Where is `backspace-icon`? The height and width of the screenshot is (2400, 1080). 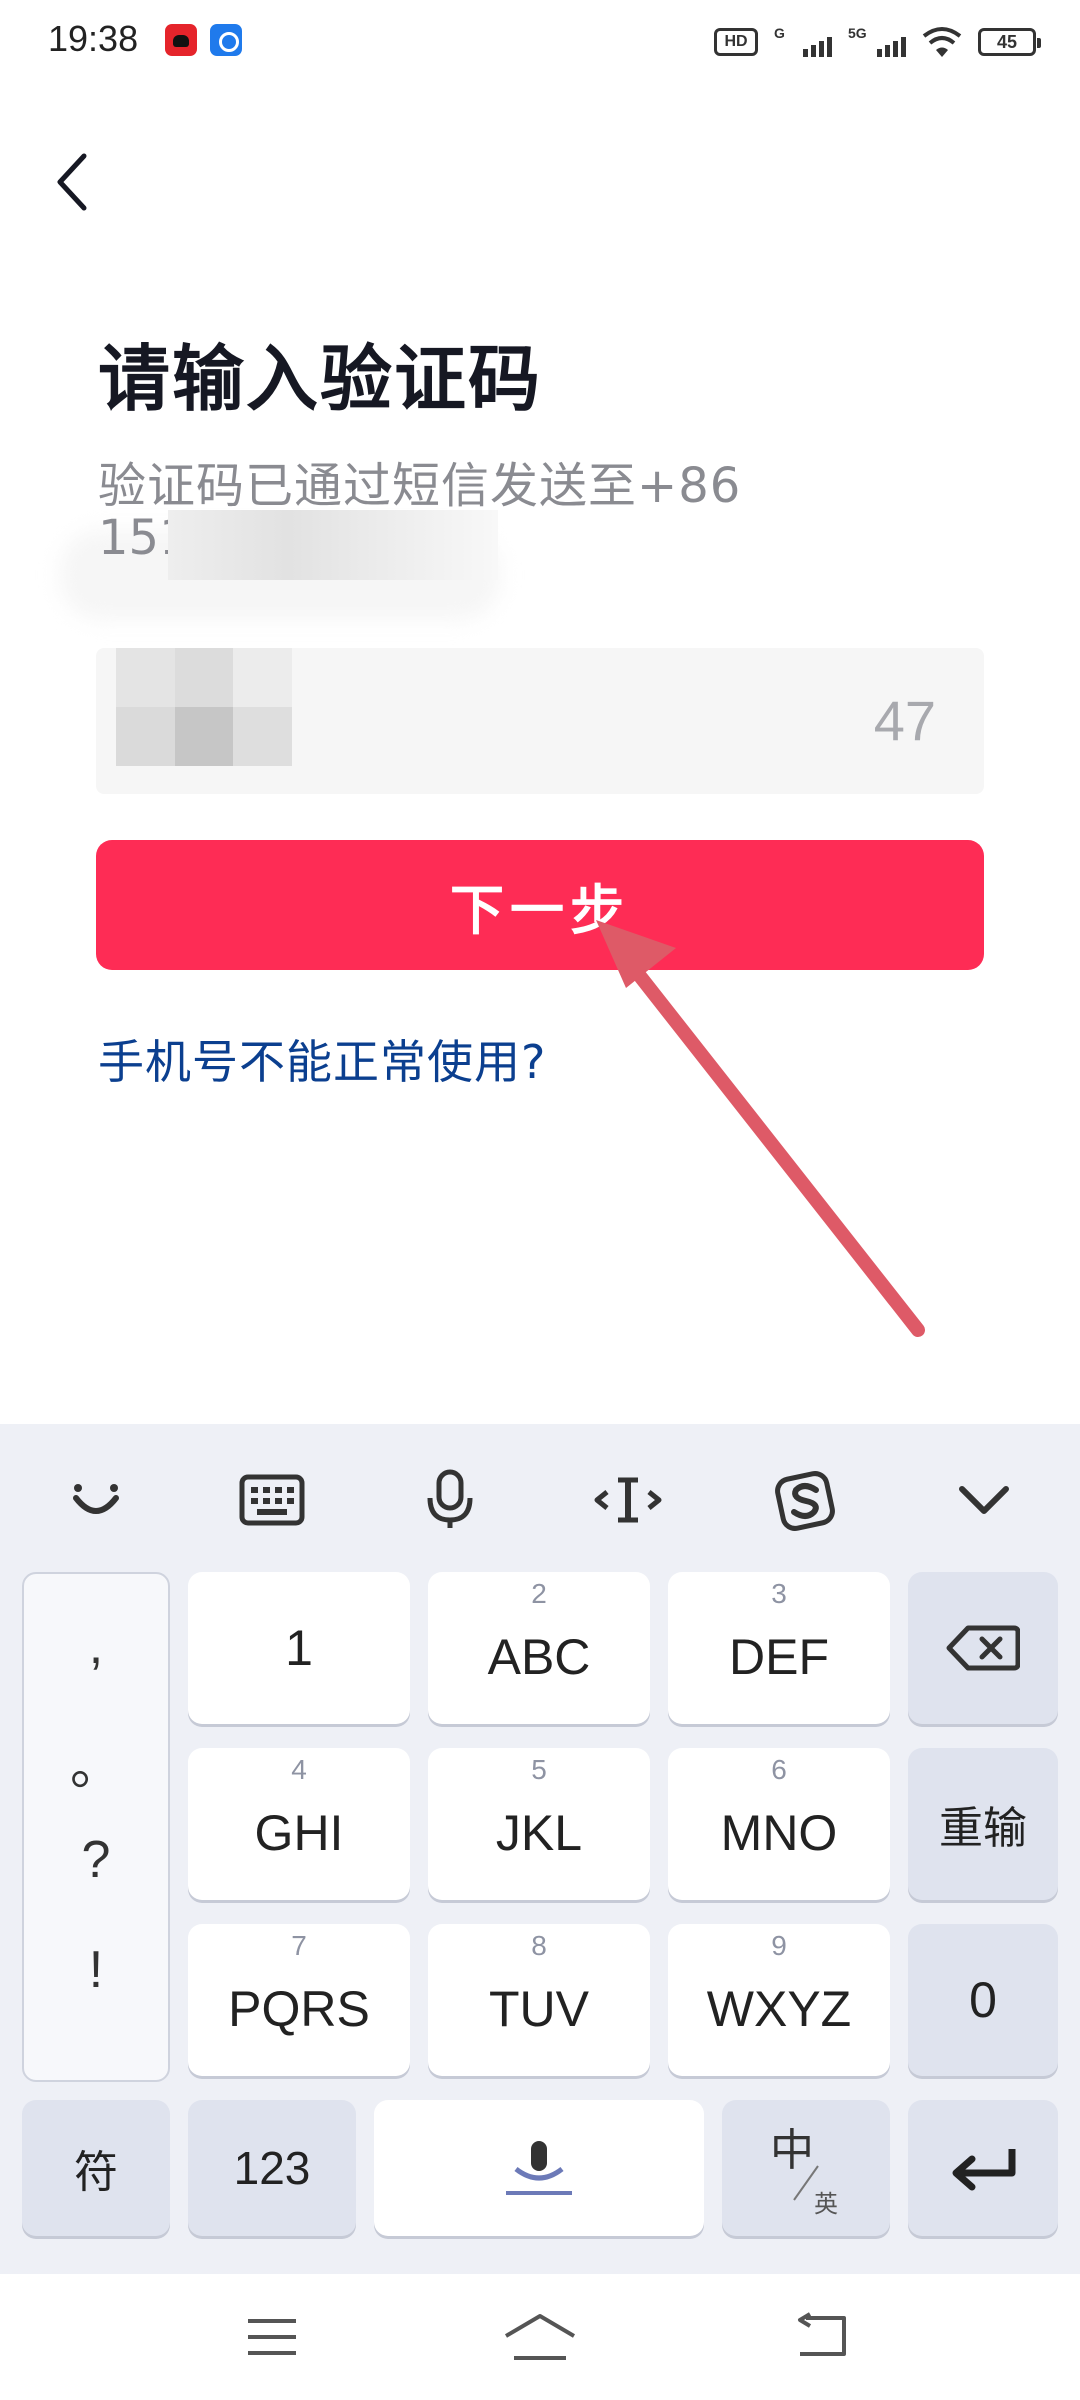 backspace-icon is located at coordinates (983, 1648).